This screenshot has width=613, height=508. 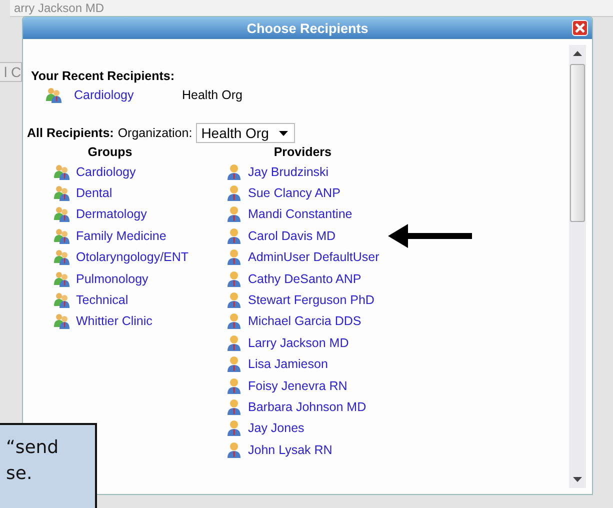 What do you see at coordinates (283, 133) in the screenshot?
I see `dropdown-caret-icon` at bounding box center [283, 133].